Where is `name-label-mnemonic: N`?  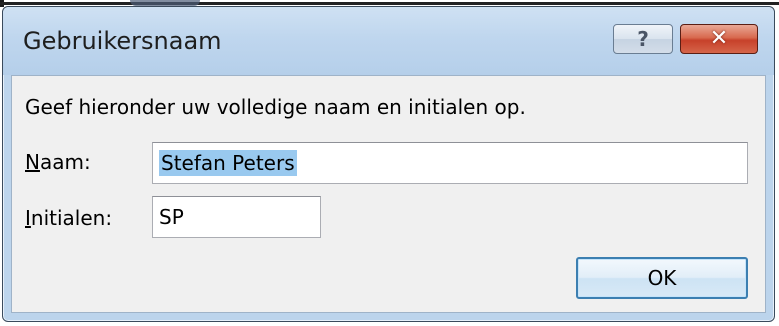
name-label-mnemonic: N is located at coordinates (32, 162).